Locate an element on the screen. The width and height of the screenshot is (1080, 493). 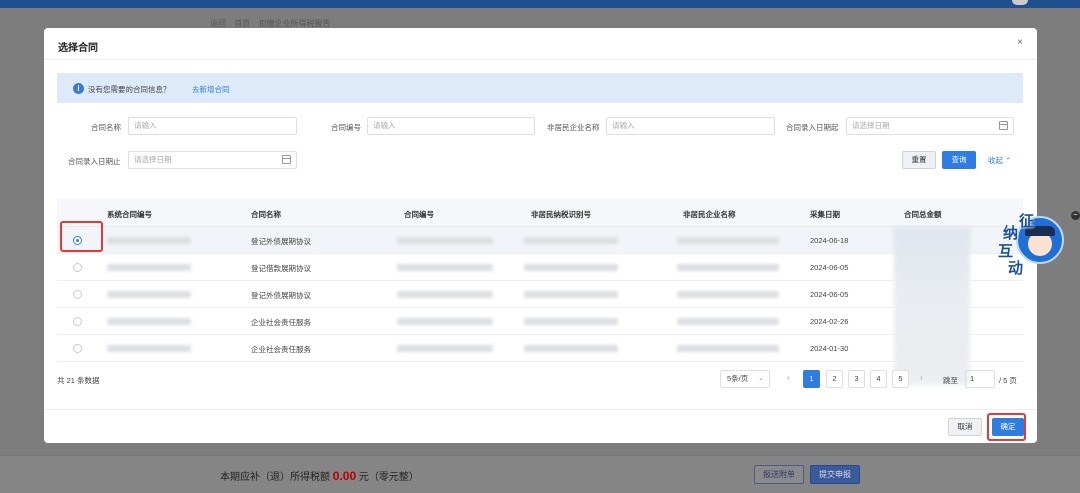
table-row: 企业社会责任服务 2024-02-26 is located at coordinates (540, 321).